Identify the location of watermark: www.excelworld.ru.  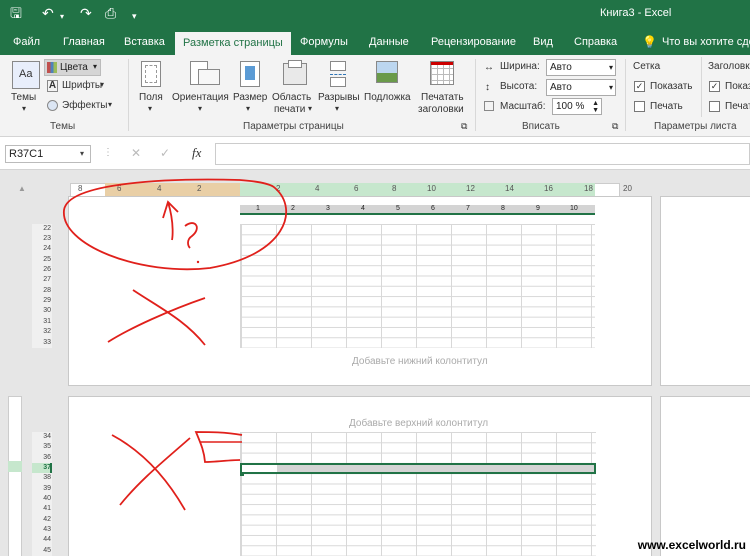
(691, 545).